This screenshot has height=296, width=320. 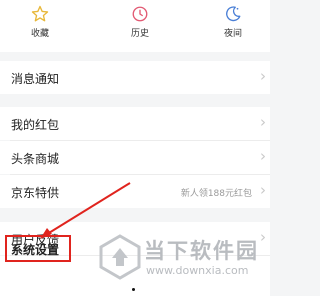 What do you see at coordinates (201, 251) in the screenshot?
I see `watermark-title: 当下软件园` at bounding box center [201, 251].